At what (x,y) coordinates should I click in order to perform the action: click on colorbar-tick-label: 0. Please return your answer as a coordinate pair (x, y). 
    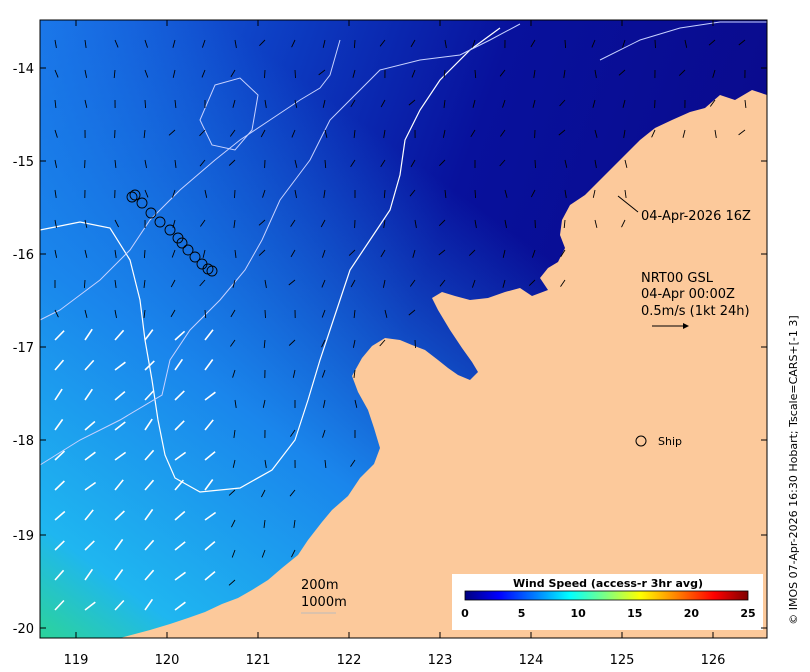
    Looking at the image, I should click on (465, 613).